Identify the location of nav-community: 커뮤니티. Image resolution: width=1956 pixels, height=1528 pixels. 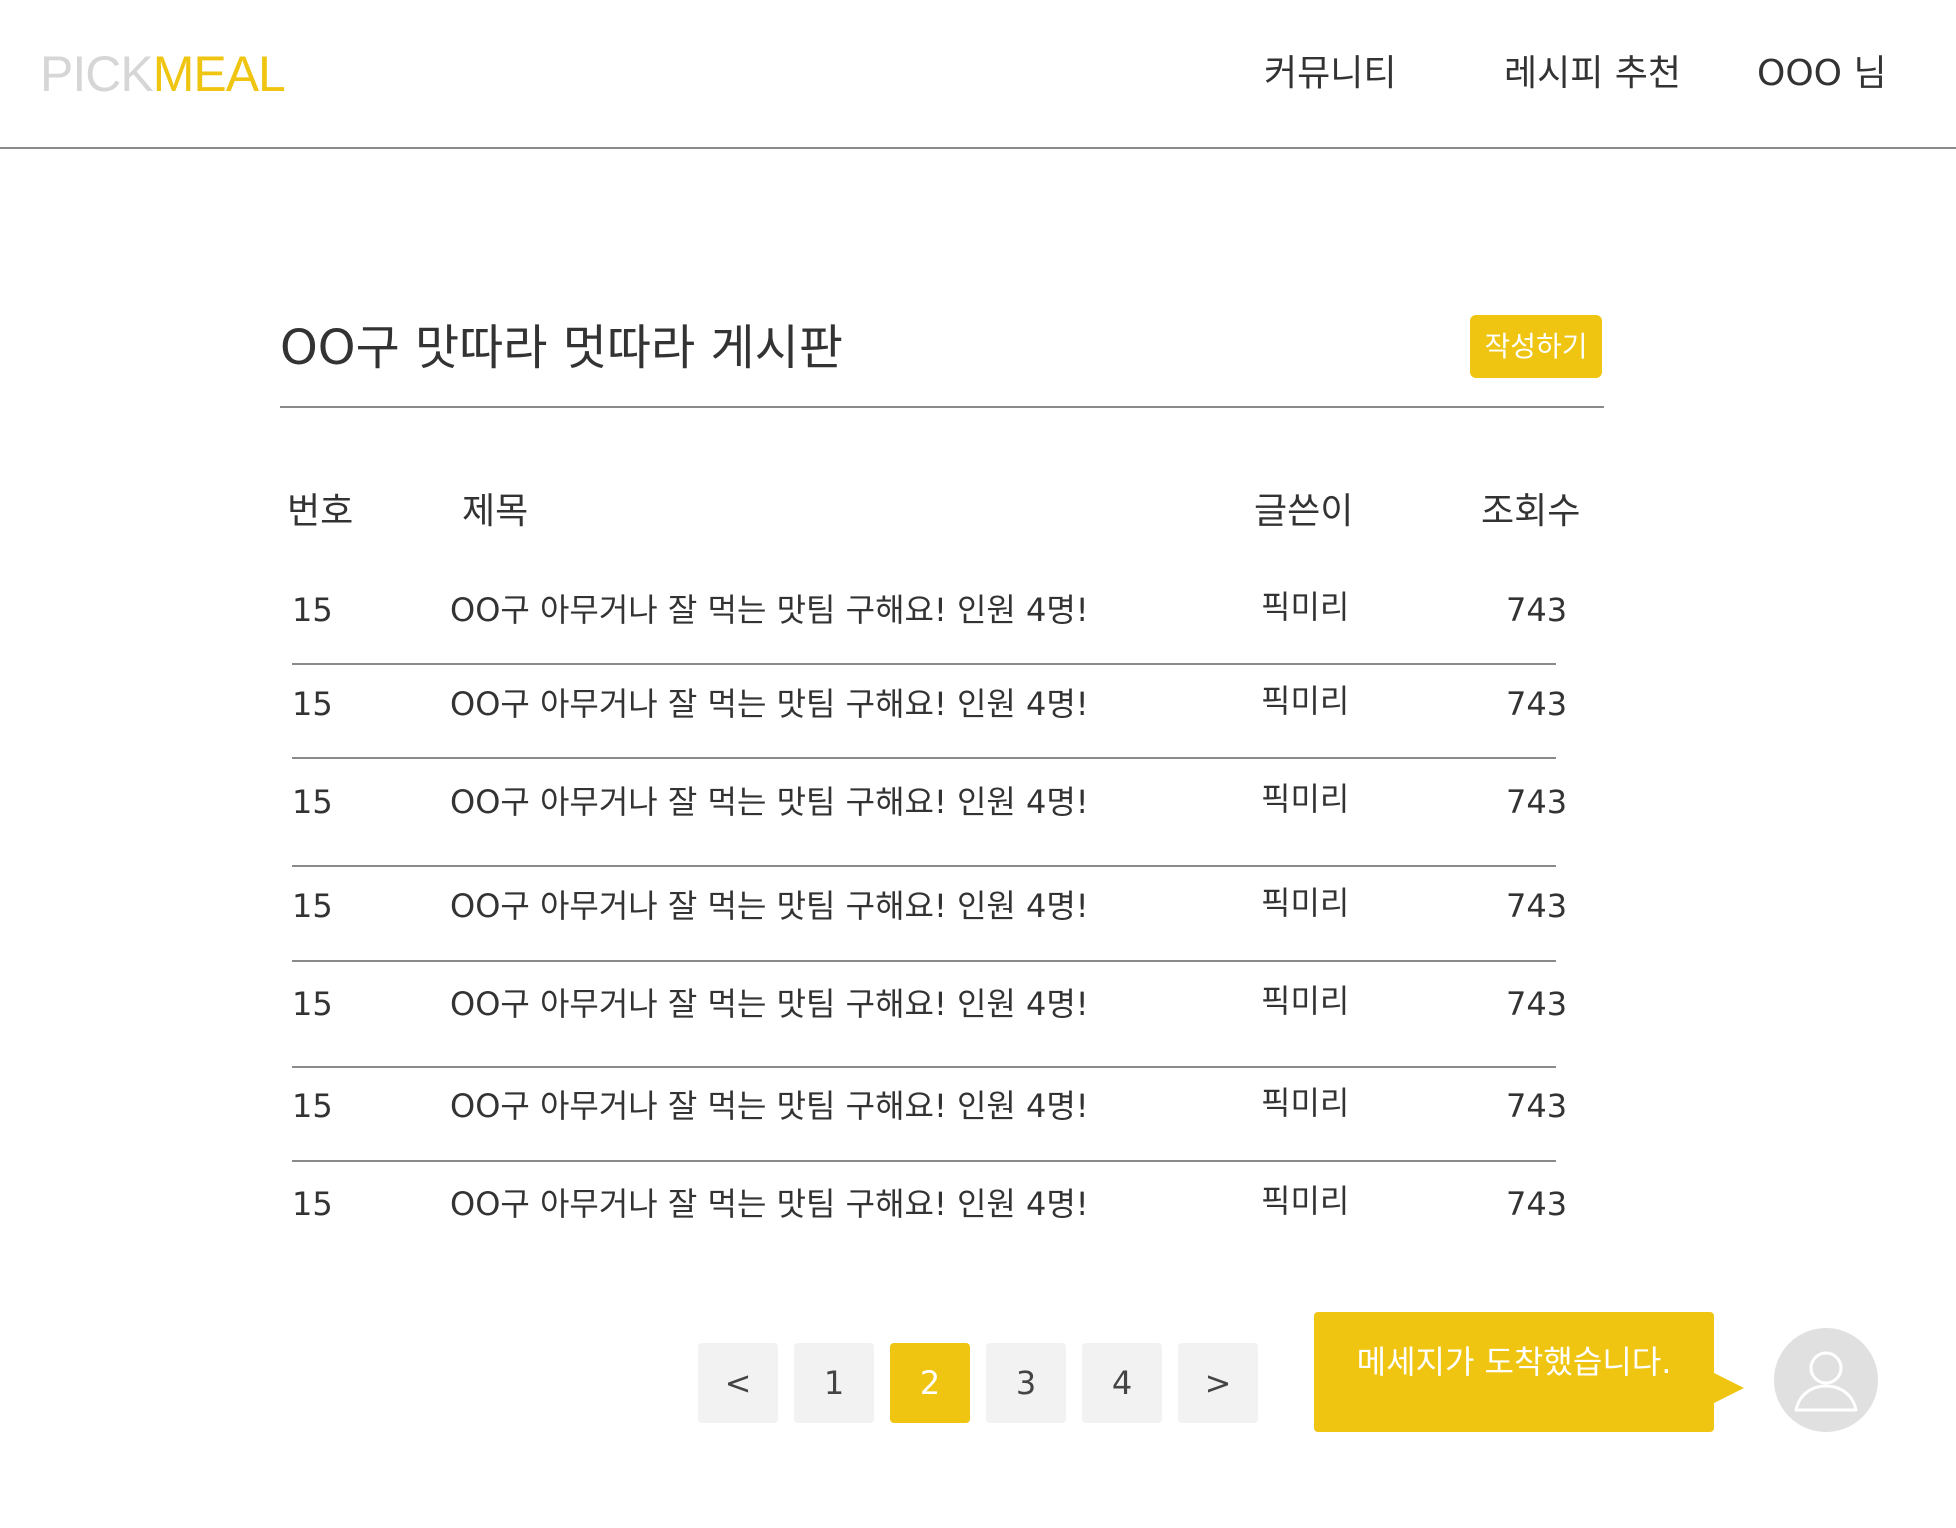
(1330, 74).